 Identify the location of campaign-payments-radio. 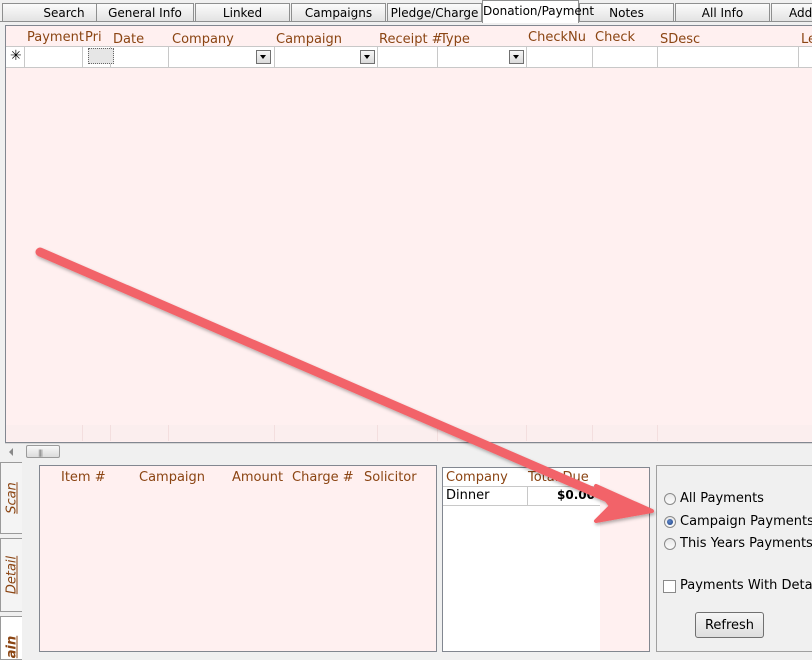
(670, 522).